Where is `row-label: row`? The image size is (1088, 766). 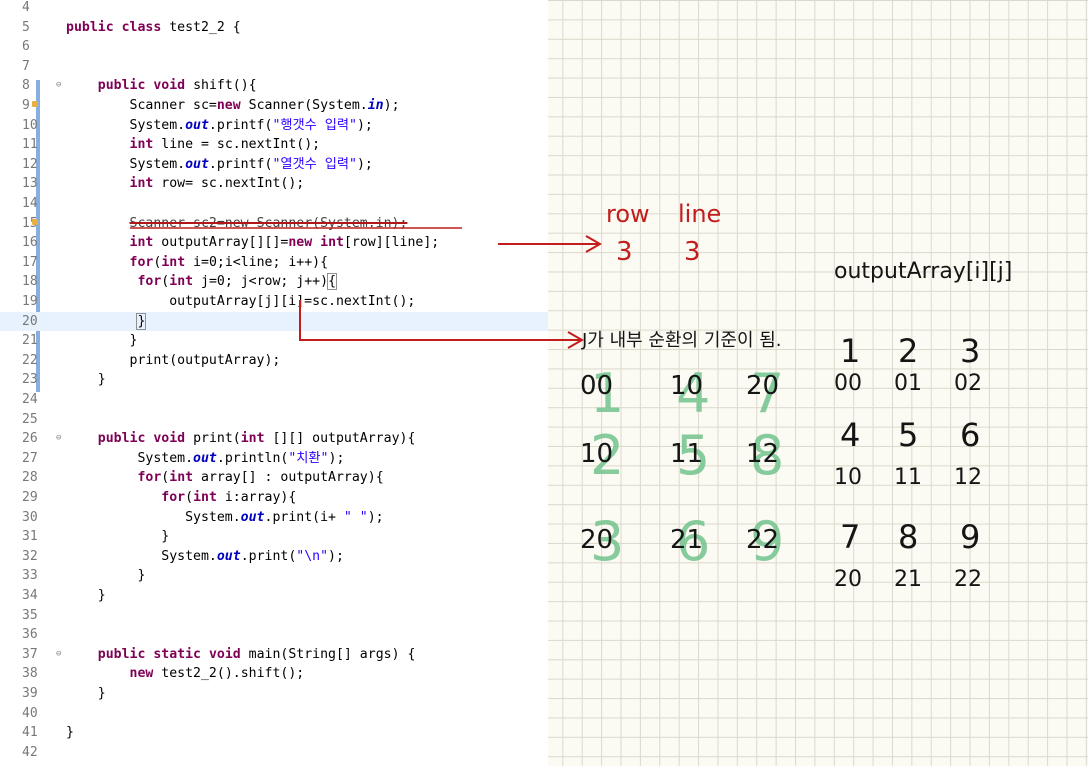
row-label: row is located at coordinates (628, 214).